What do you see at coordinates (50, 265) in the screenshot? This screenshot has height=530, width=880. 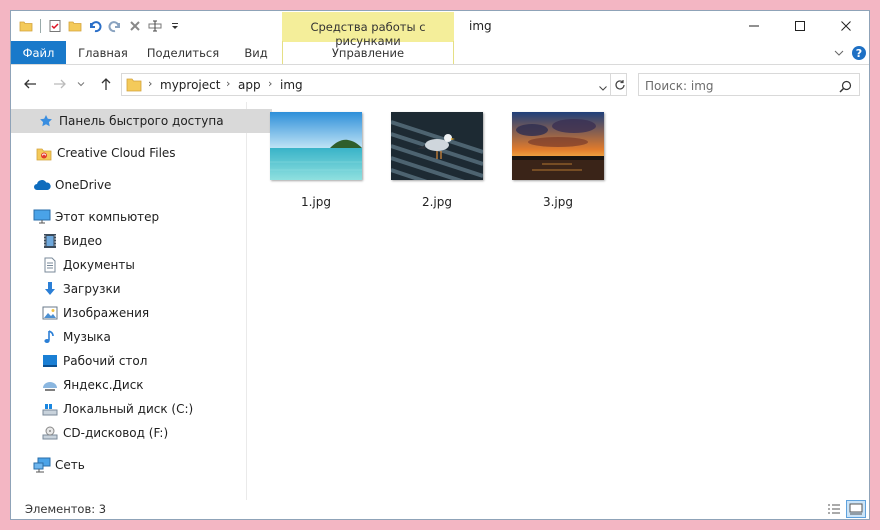 I see `documents-icon` at bounding box center [50, 265].